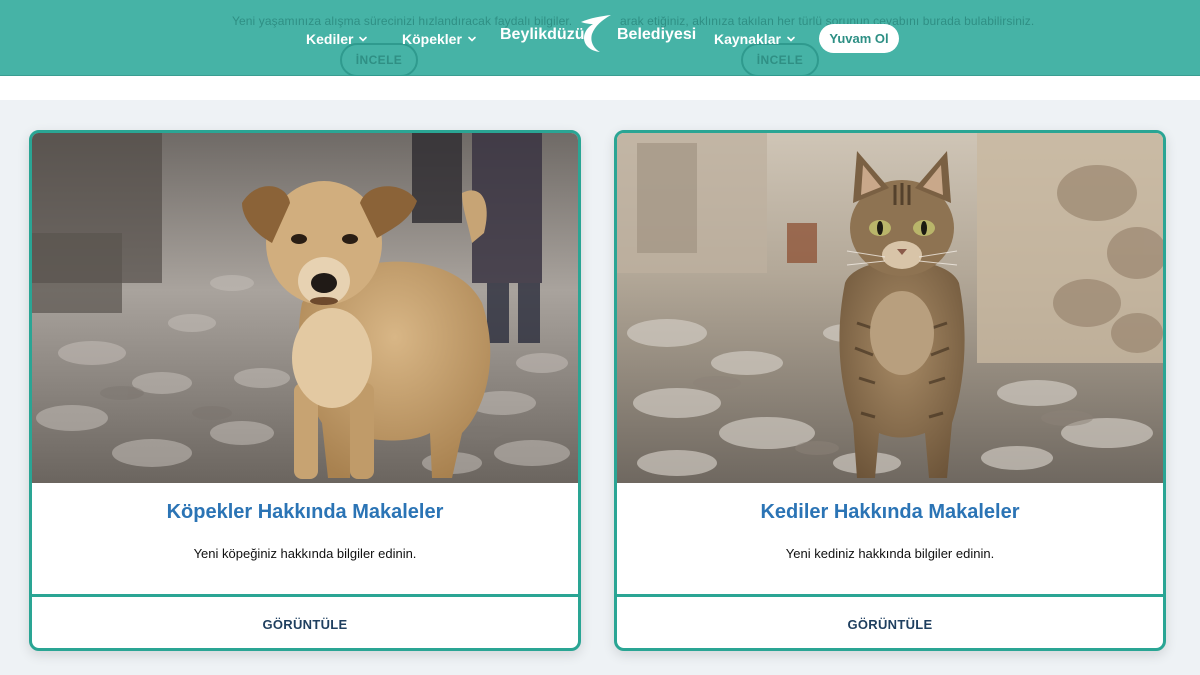  What do you see at coordinates (657, 34) in the screenshot?
I see `logo-word-belediyesi: Belediyesi` at bounding box center [657, 34].